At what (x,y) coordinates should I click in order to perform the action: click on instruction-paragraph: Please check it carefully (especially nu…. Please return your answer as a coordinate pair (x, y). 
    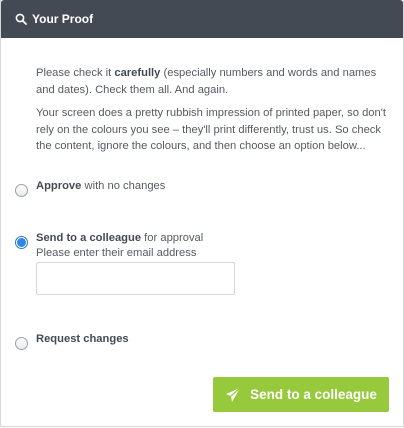
    Looking at the image, I should click on (206, 81).